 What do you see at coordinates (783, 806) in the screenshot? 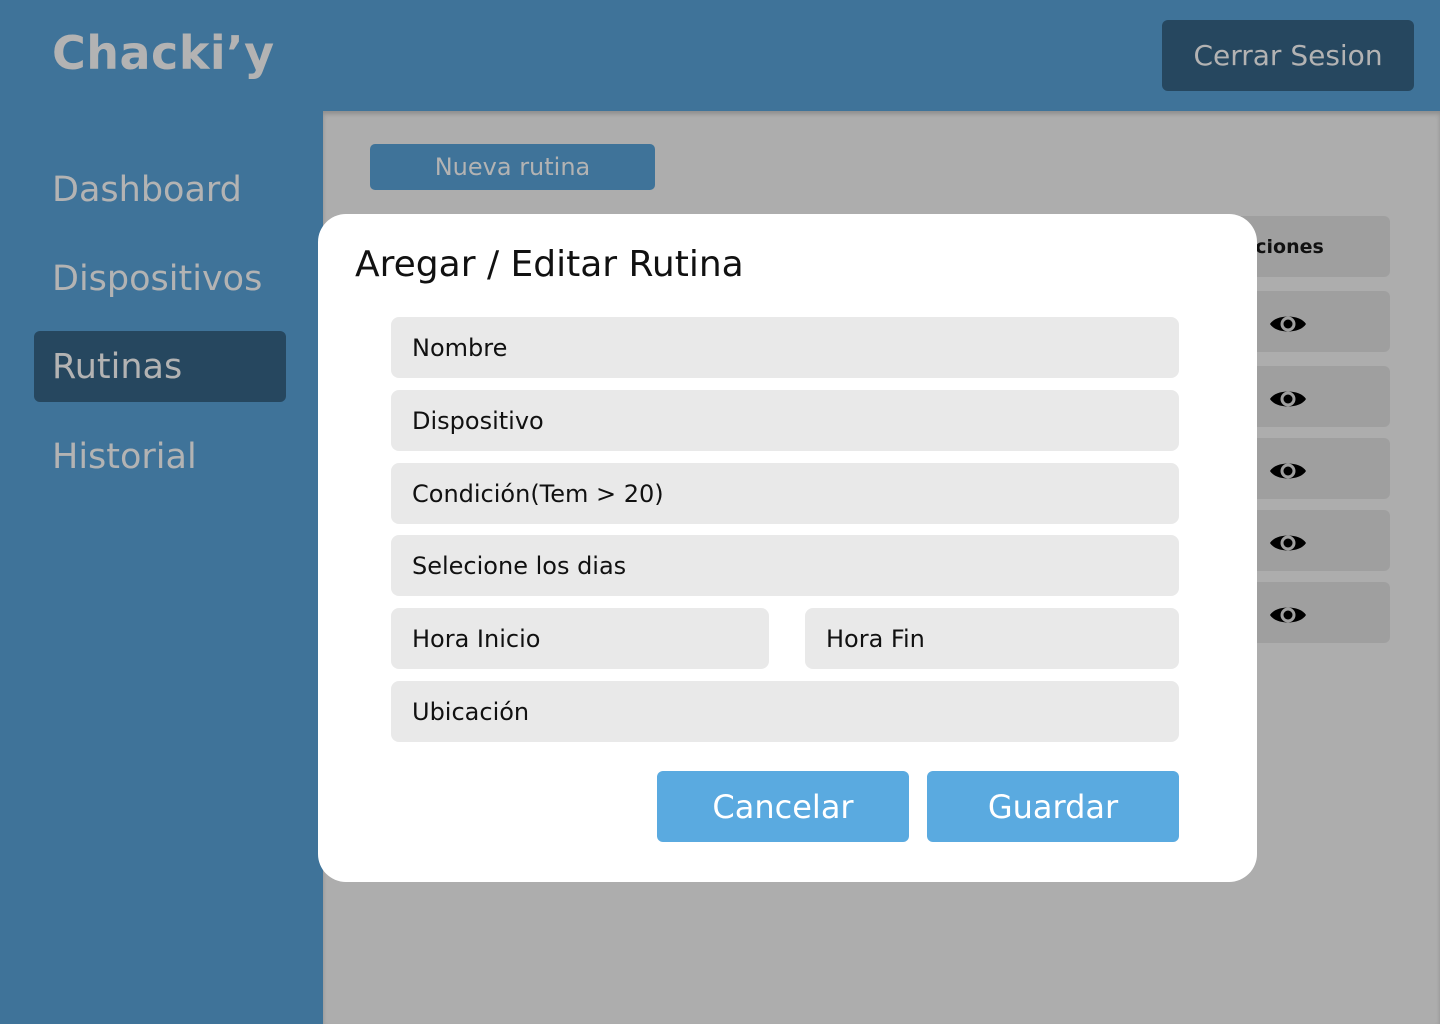
I see `cancel-button: Cancelar` at bounding box center [783, 806].